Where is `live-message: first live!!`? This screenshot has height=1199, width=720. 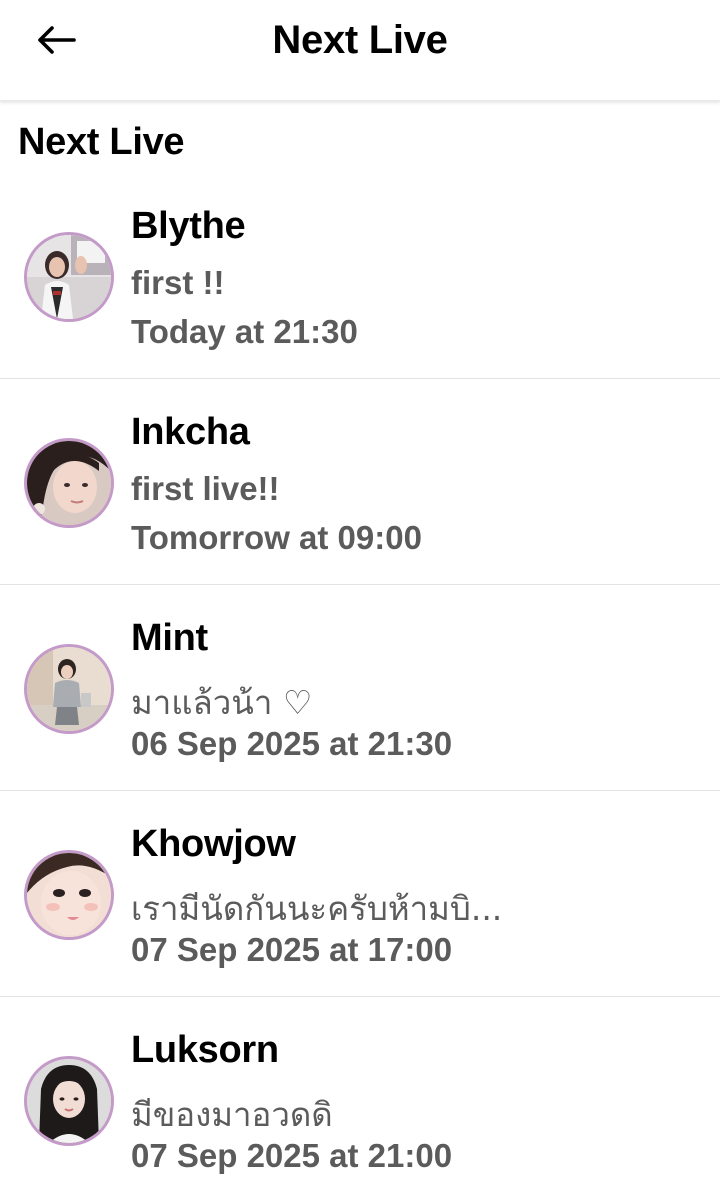
live-message: first live!! is located at coordinates (205, 488).